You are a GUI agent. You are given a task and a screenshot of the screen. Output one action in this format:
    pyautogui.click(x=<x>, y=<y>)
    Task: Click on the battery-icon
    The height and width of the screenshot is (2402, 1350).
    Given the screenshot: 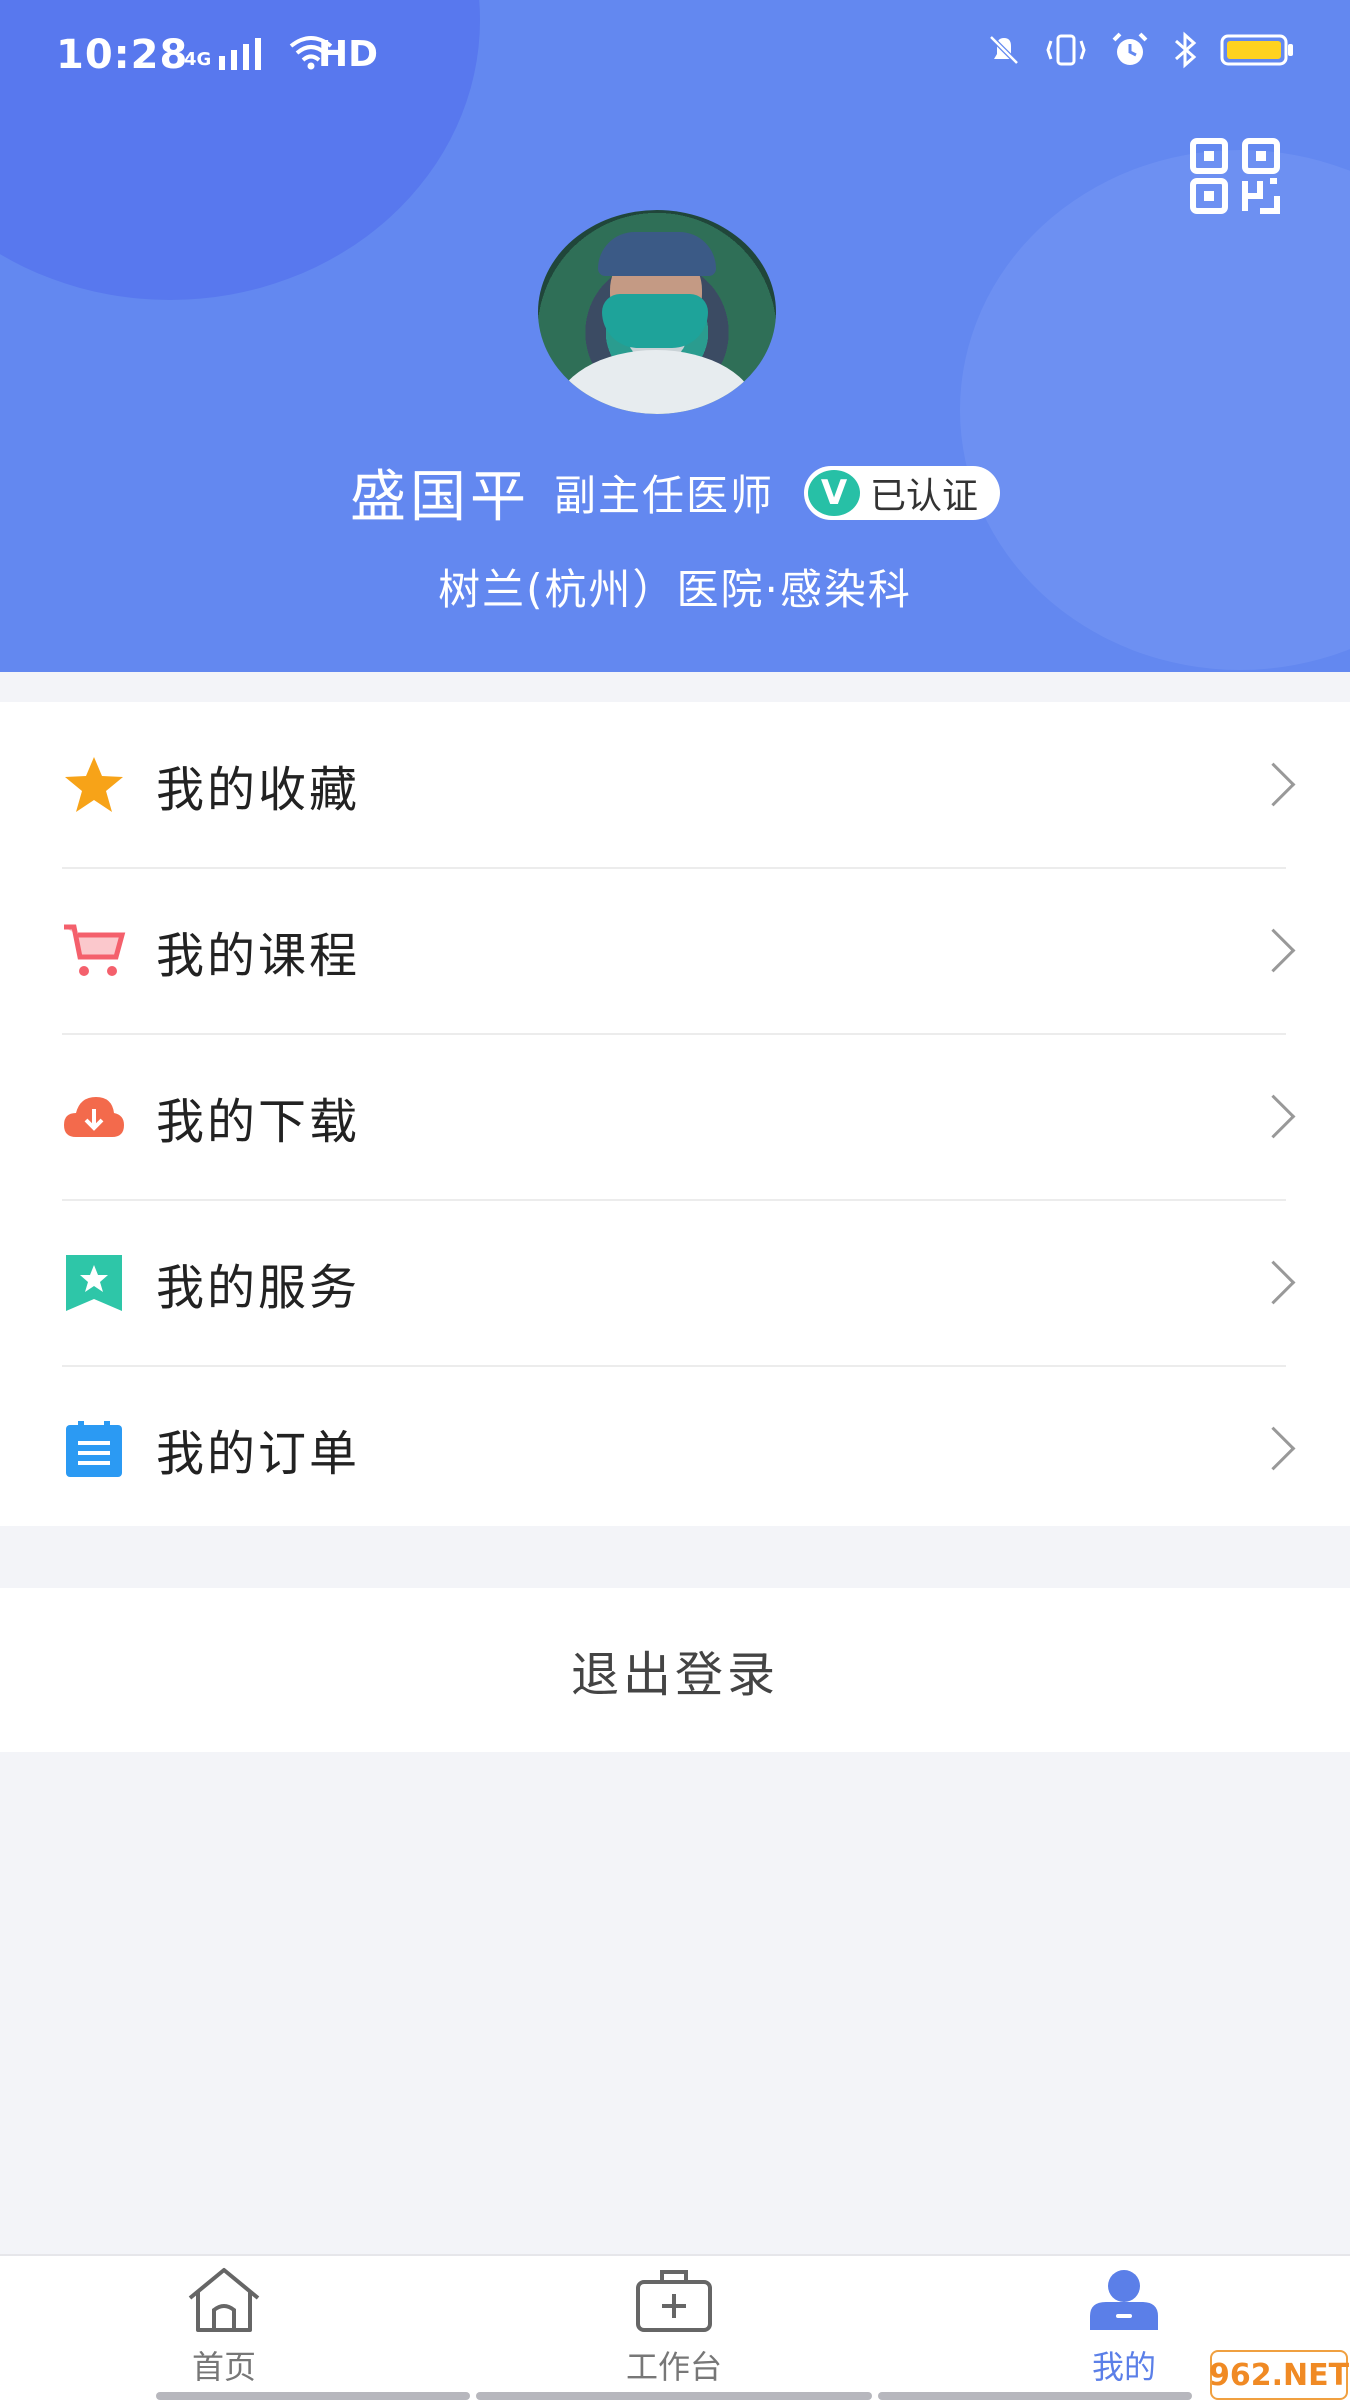 What is the action you would take?
    pyautogui.click(x=1256, y=50)
    